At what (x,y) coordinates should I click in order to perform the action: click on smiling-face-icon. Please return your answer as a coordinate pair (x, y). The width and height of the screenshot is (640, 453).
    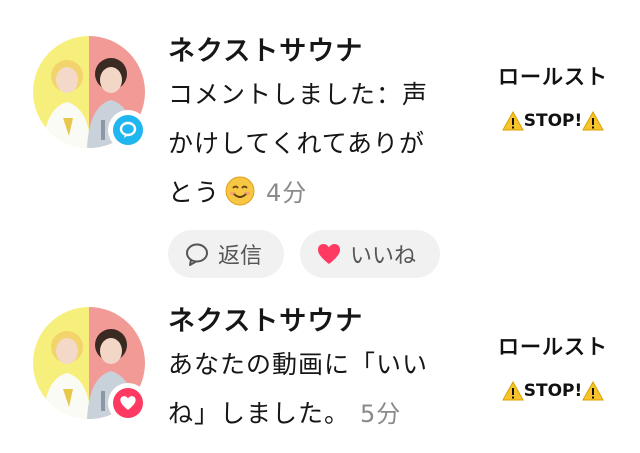
    Looking at the image, I should click on (240, 191).